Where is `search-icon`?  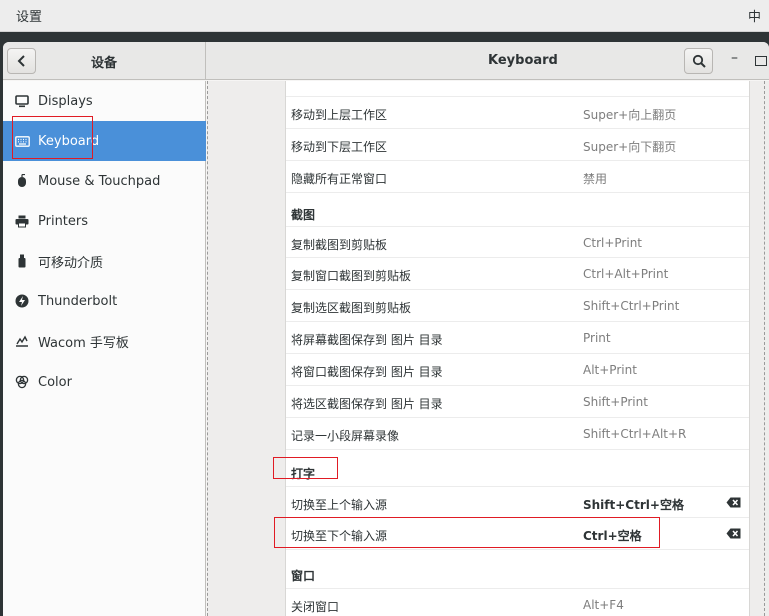
search-icon is located at coordinates (699, 61).